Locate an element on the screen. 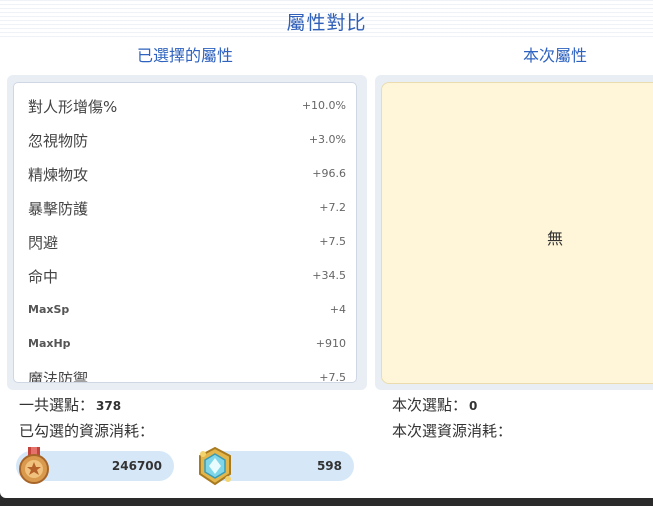  attr-name: 命中 is located at coordinates (43, 277).